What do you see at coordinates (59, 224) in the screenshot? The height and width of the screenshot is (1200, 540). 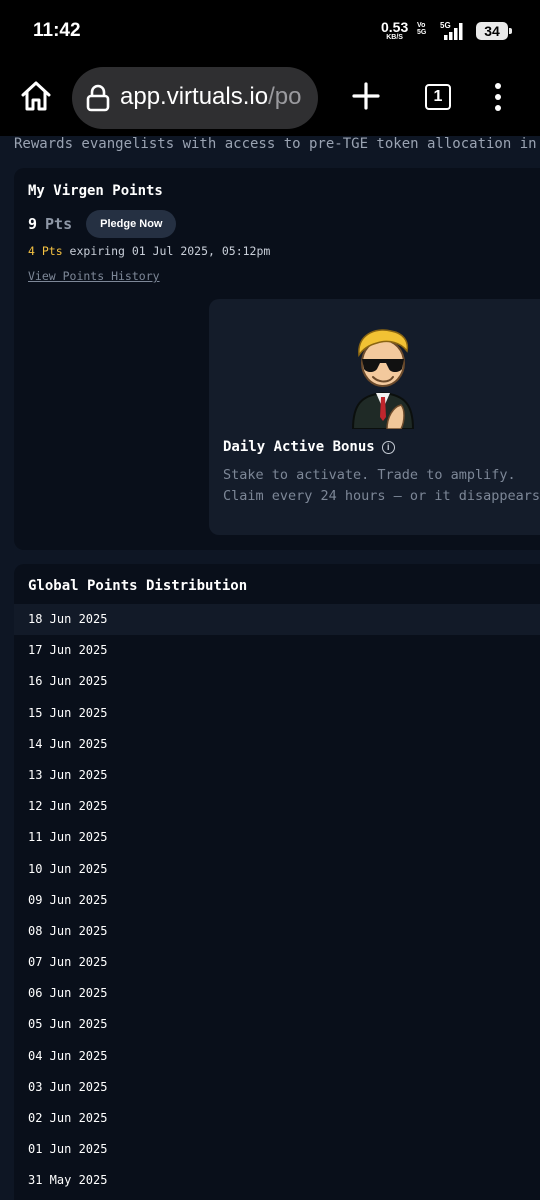 I see `points-unit: Pts` at bounding box center [59, 224].